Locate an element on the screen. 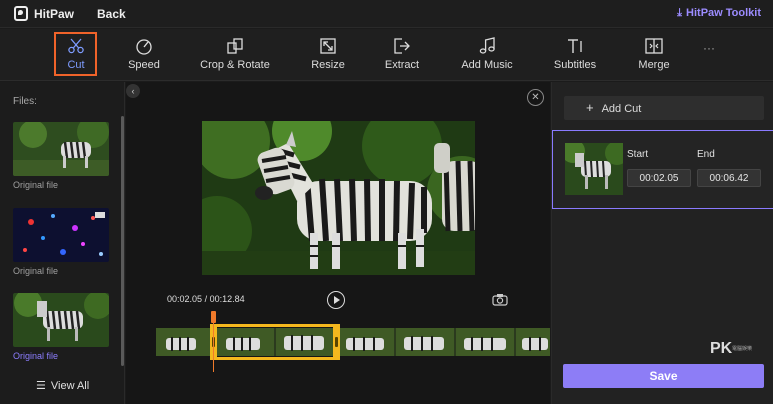 The image size is (773, 404). view-all-button: ☰ View All is located at coordinates (62, 385).